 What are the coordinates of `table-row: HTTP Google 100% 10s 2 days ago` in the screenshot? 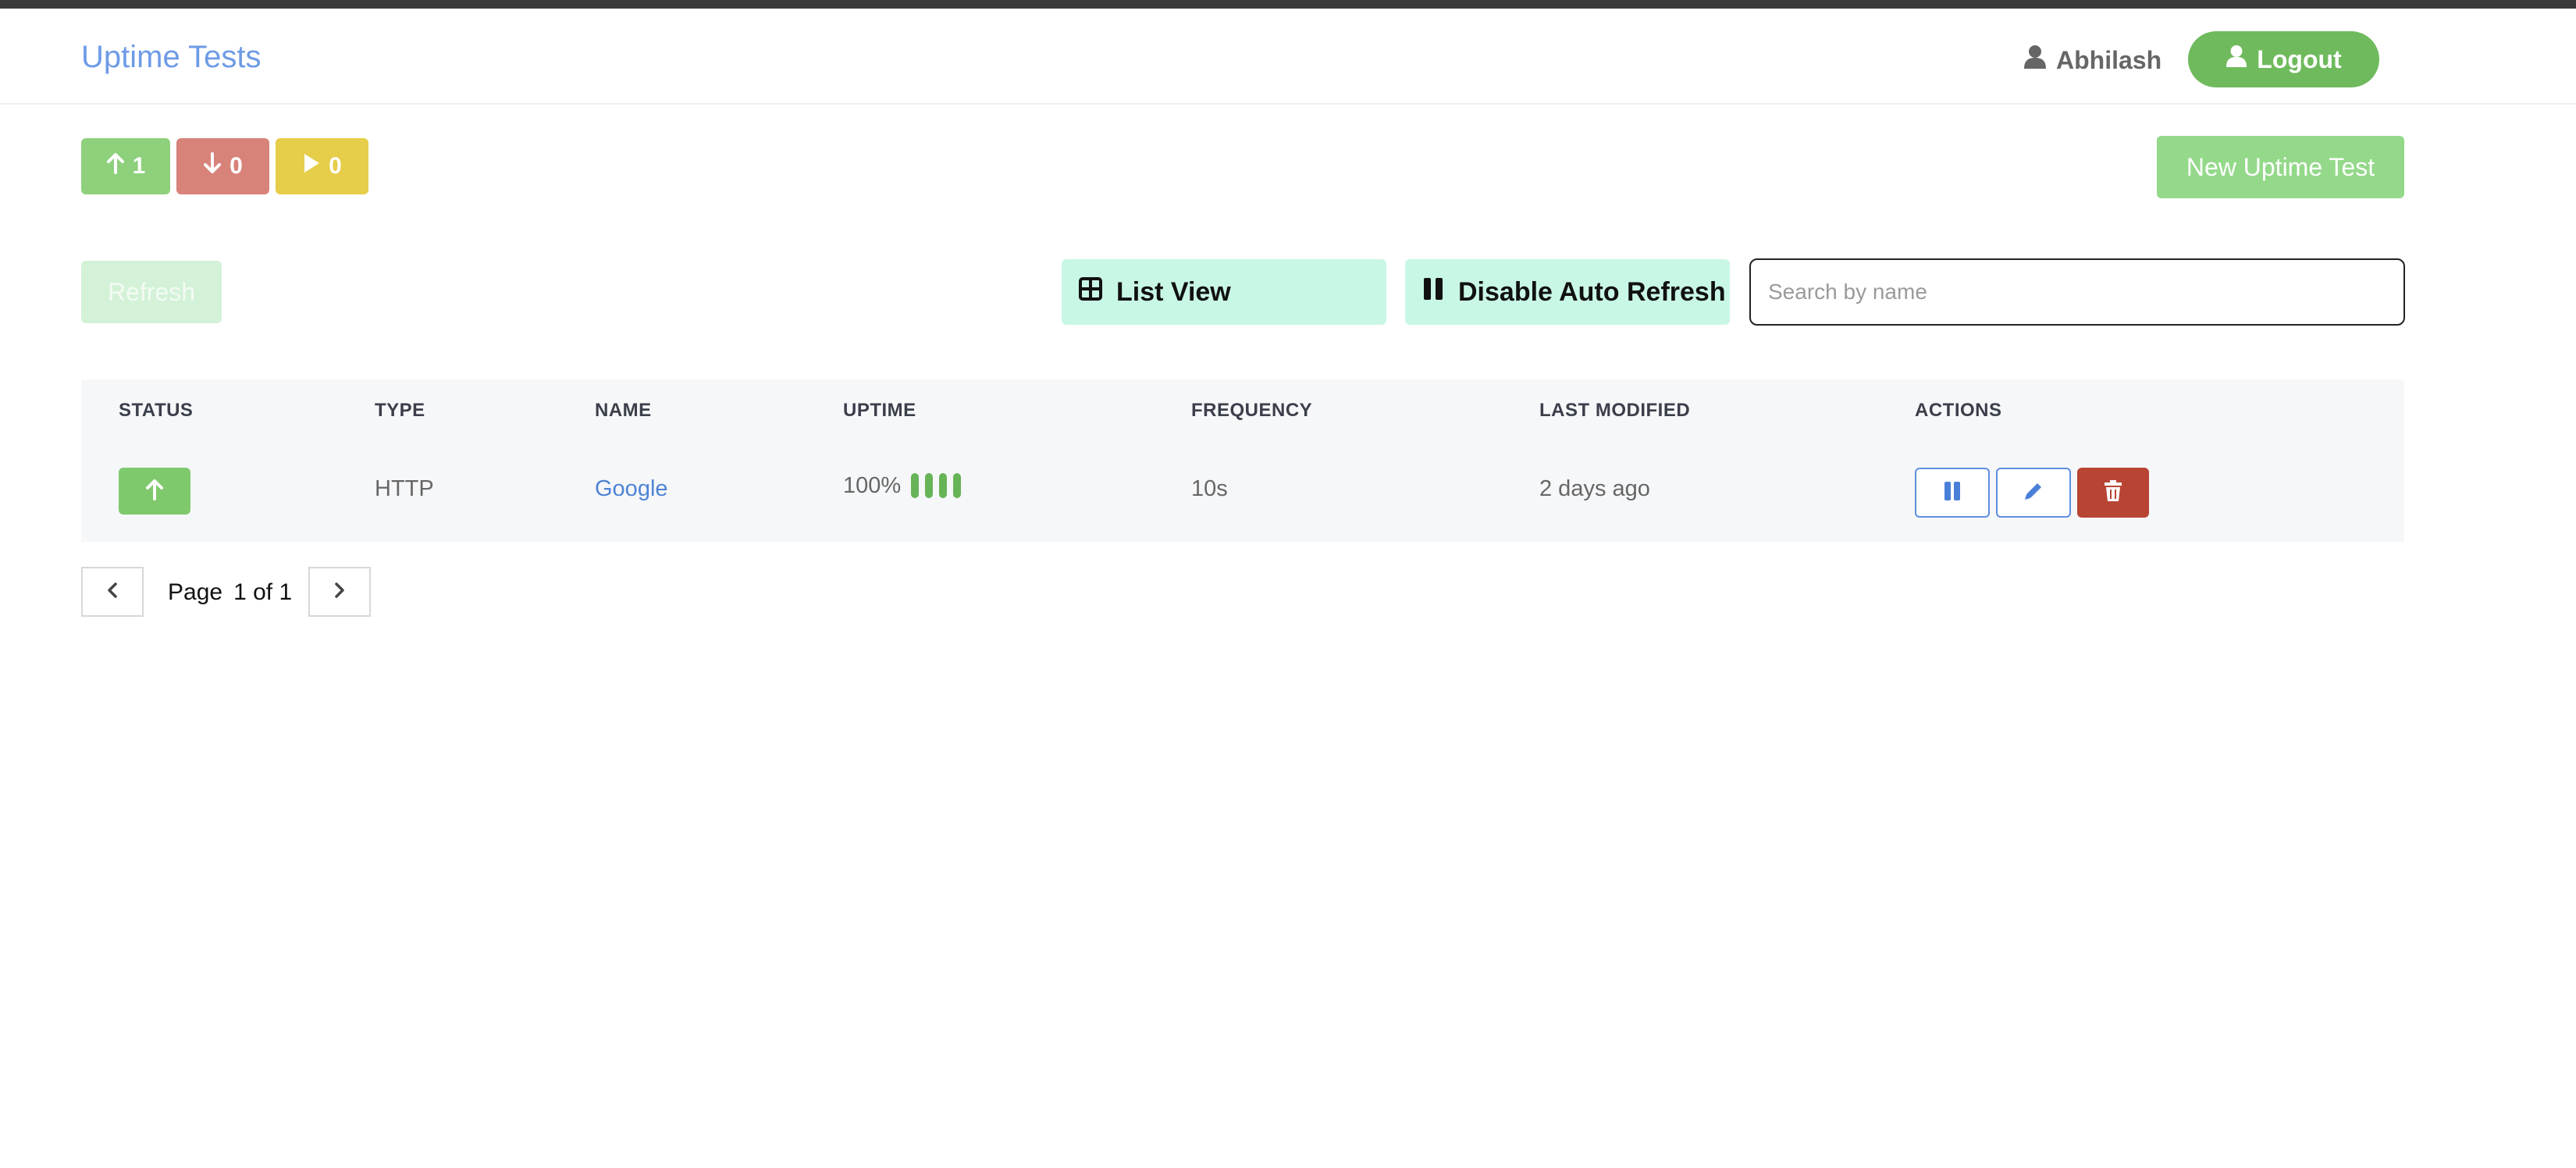 It's located at (1242, 492).